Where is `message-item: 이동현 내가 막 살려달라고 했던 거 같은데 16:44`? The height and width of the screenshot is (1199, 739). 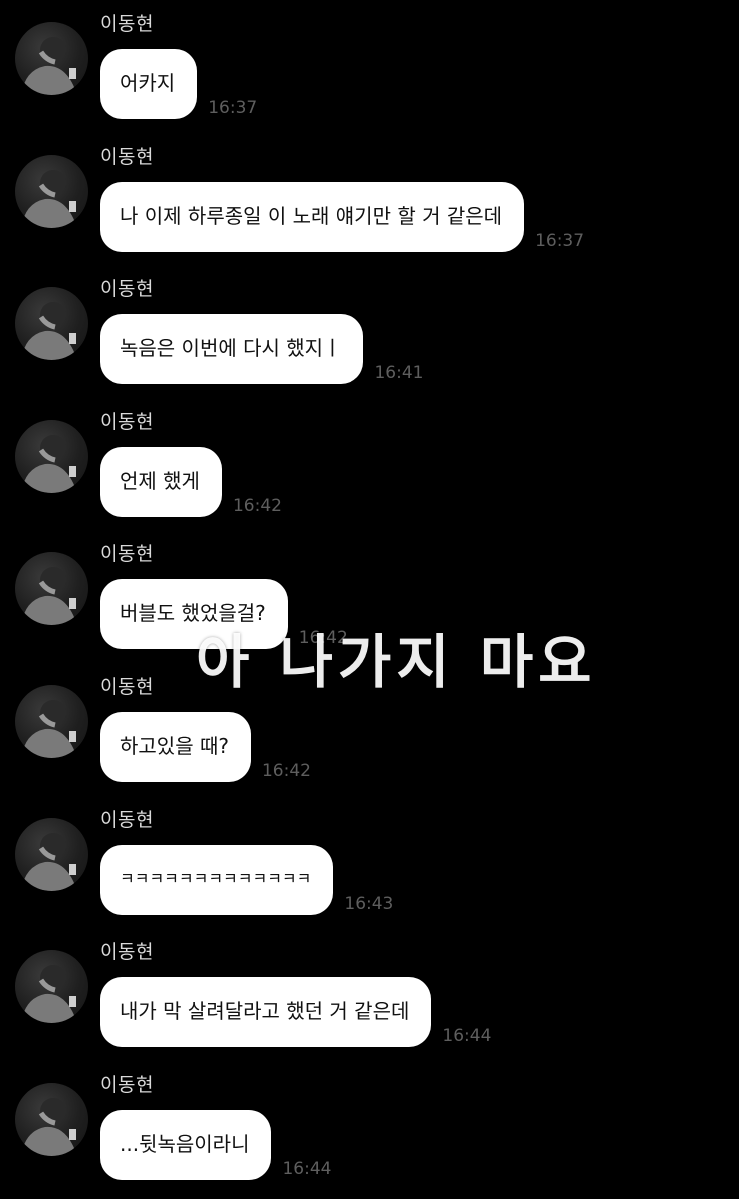 message-item: 이동현 내가 막 살려달라고 했던 거 같은데 16:44 is located at coordinates (369, 994).